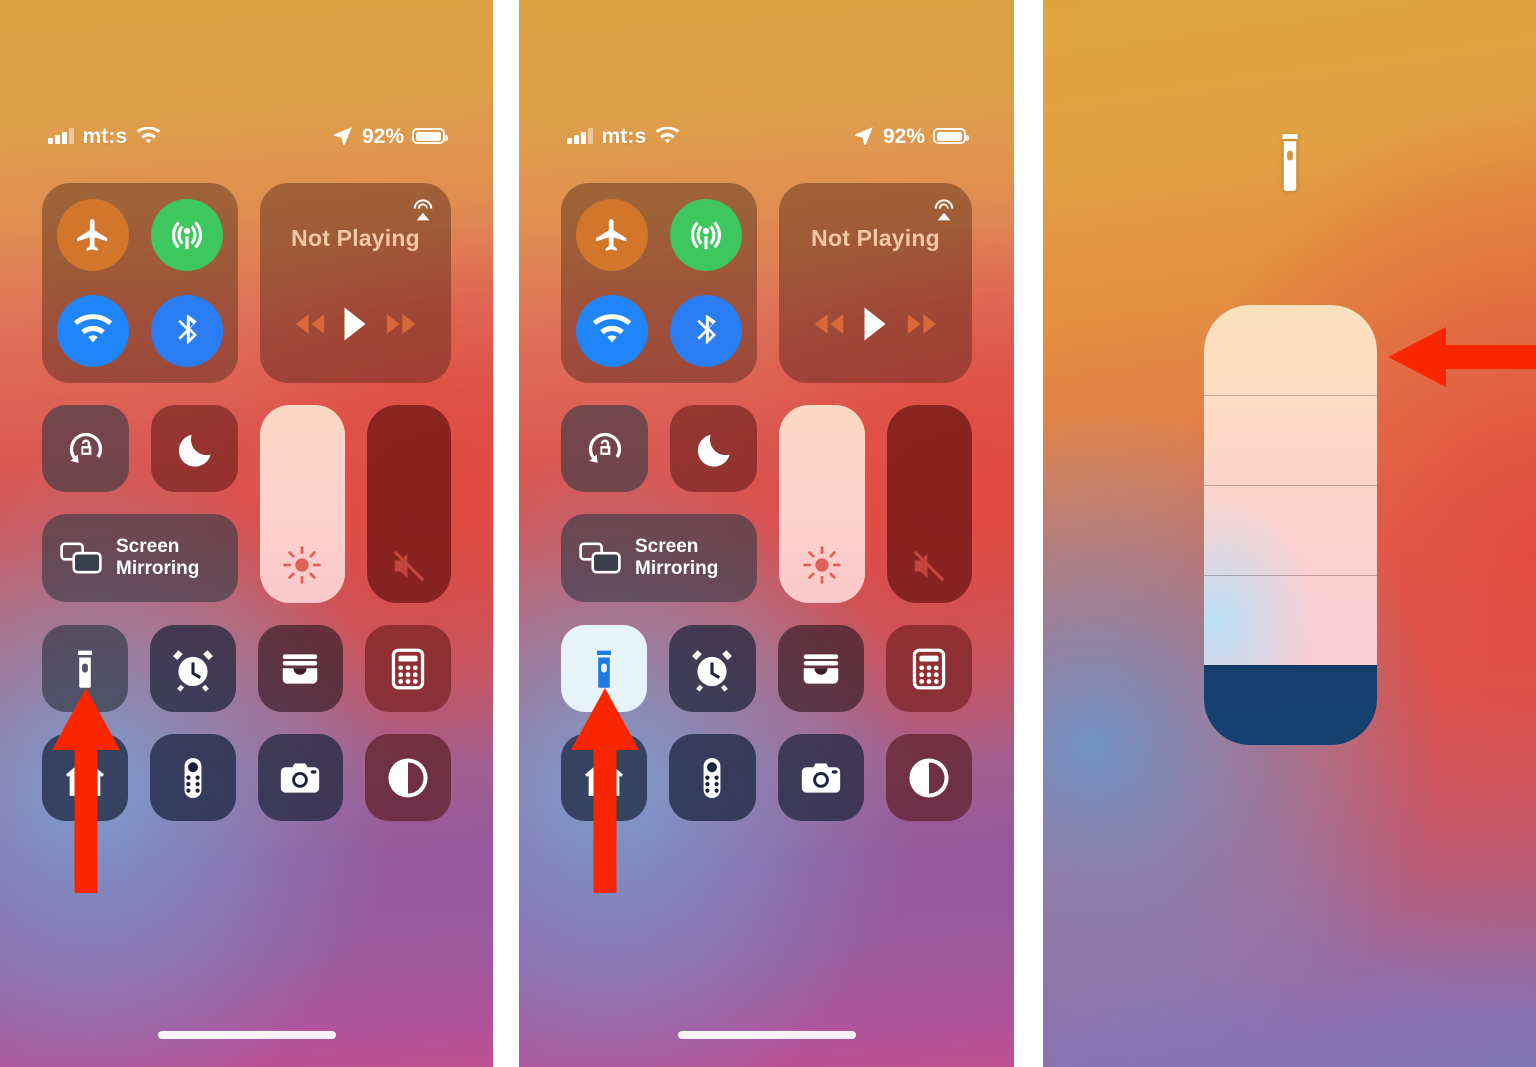 This screenshot has width=1536, height=1067. I want to click on control-center-middle-row: Screen Mirroring, so click(766, 504).